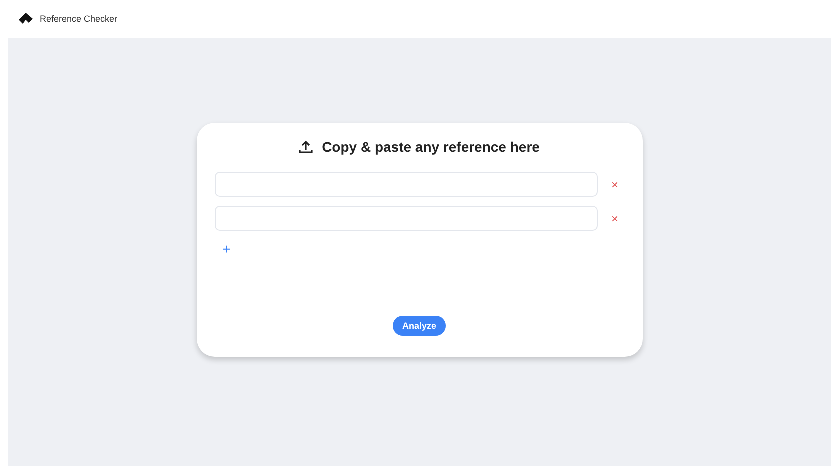 The image size is (831, 466). Describe the element at coordinates (79, 19) in the screenshot. I see `app-title: Reference Checker` at that location.